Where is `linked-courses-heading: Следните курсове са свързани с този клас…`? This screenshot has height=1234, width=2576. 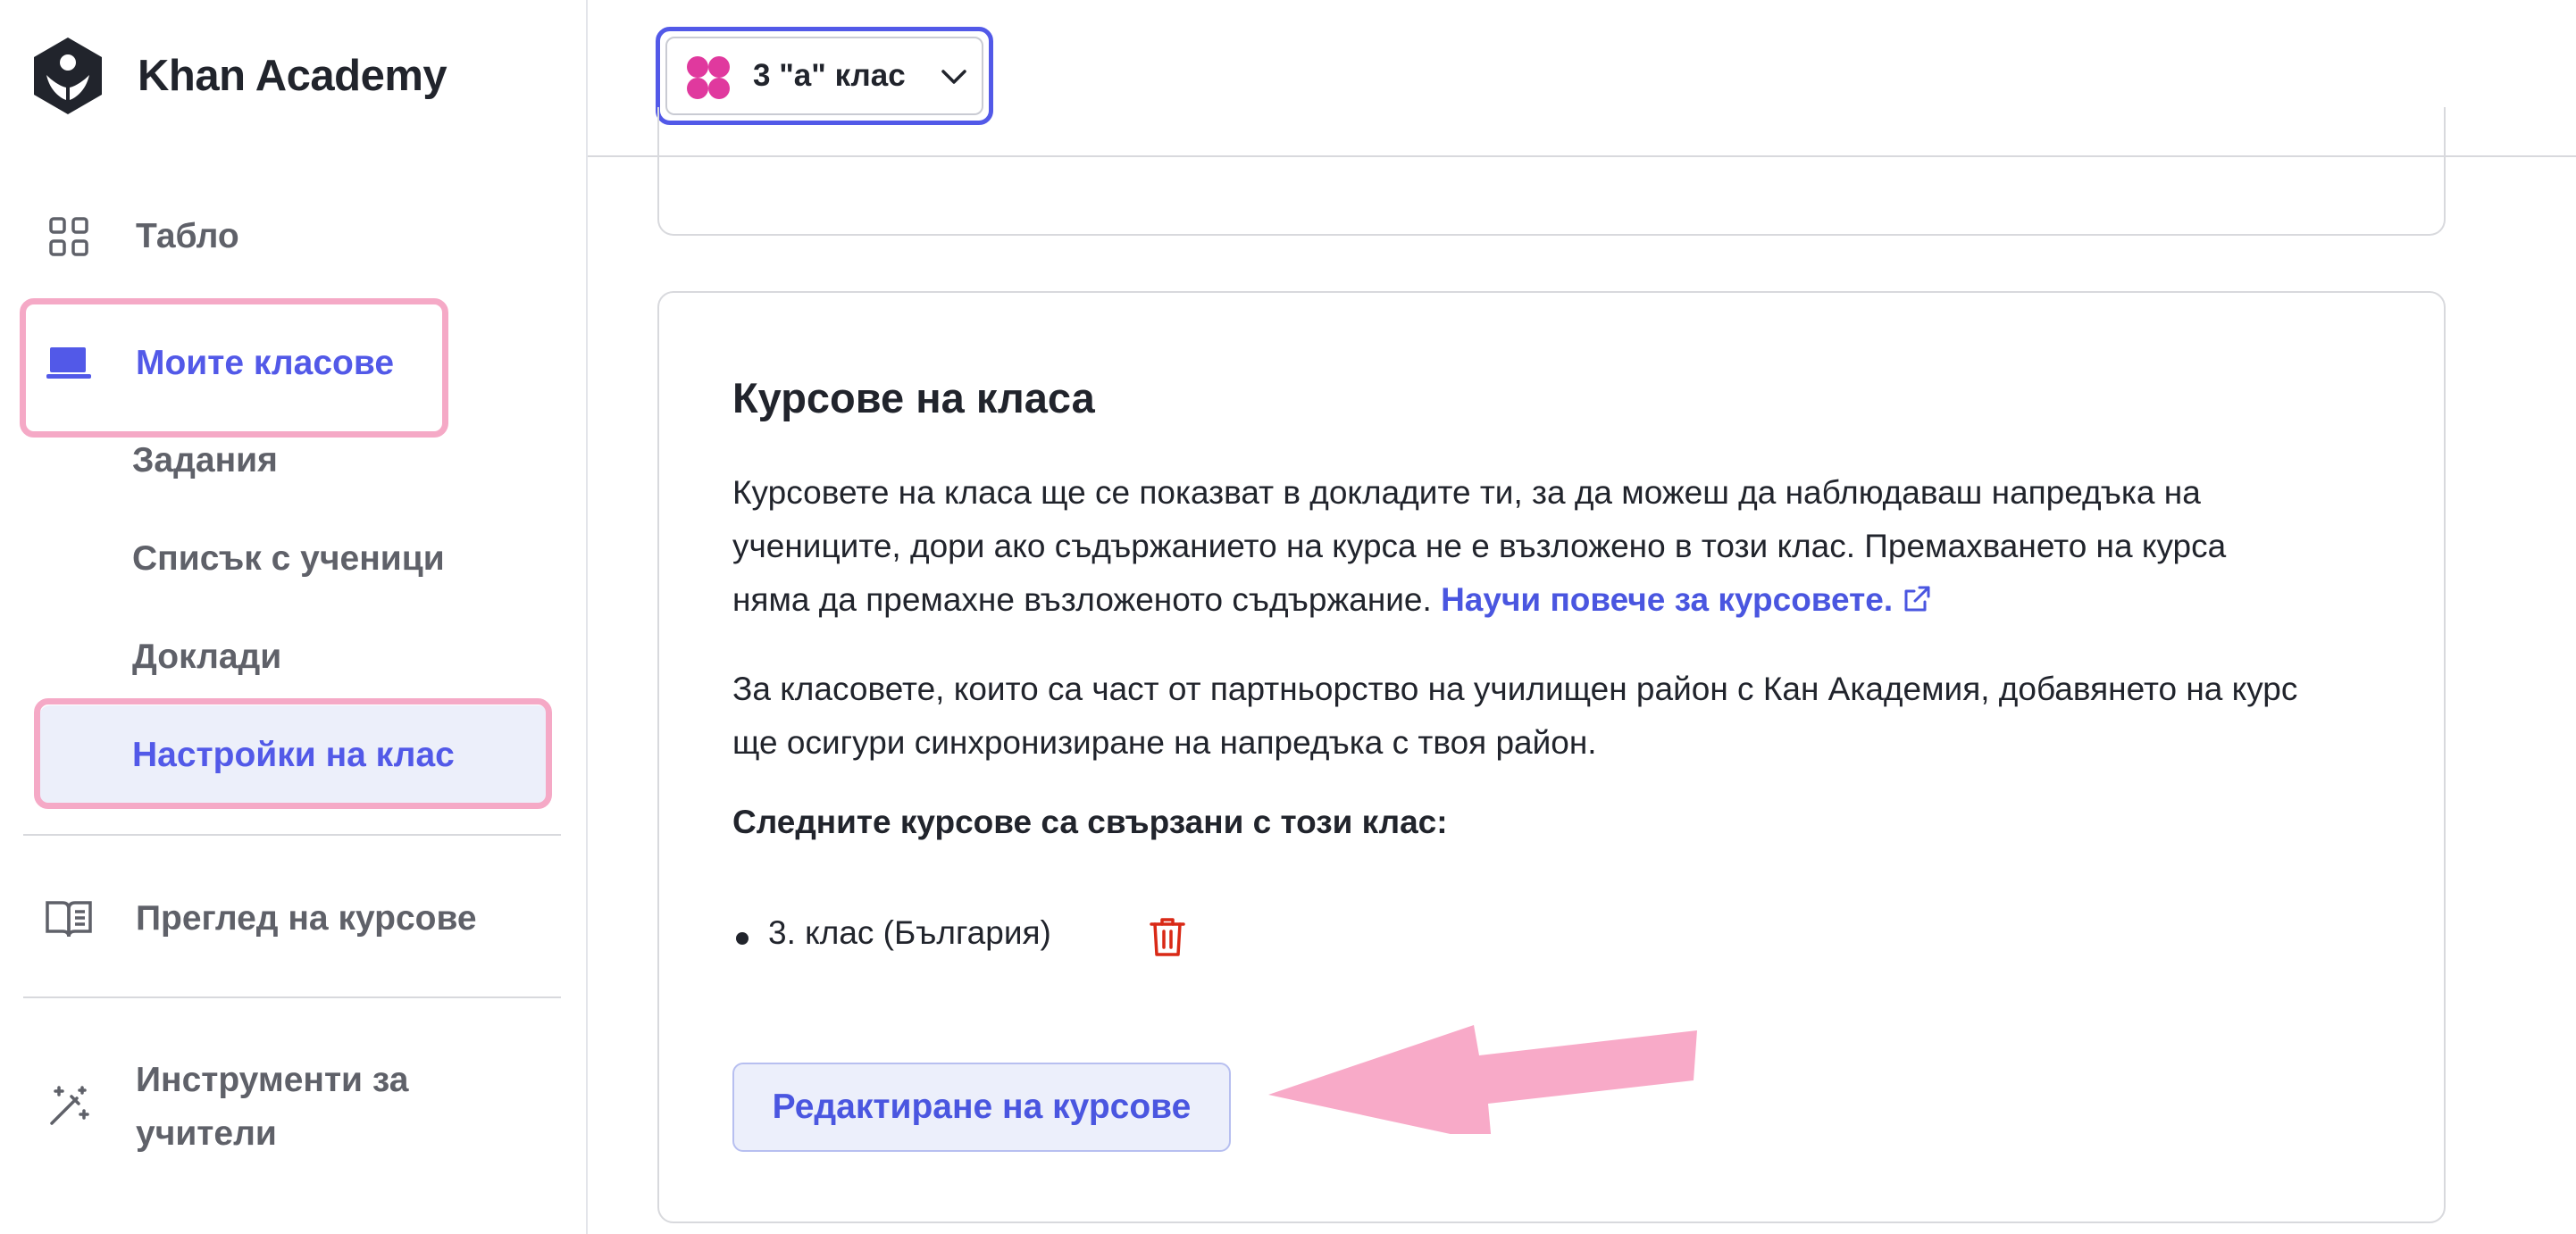 linked-courses-heading: Следните курсове са свързани с този клас… is located at coordinates (1090, 822).